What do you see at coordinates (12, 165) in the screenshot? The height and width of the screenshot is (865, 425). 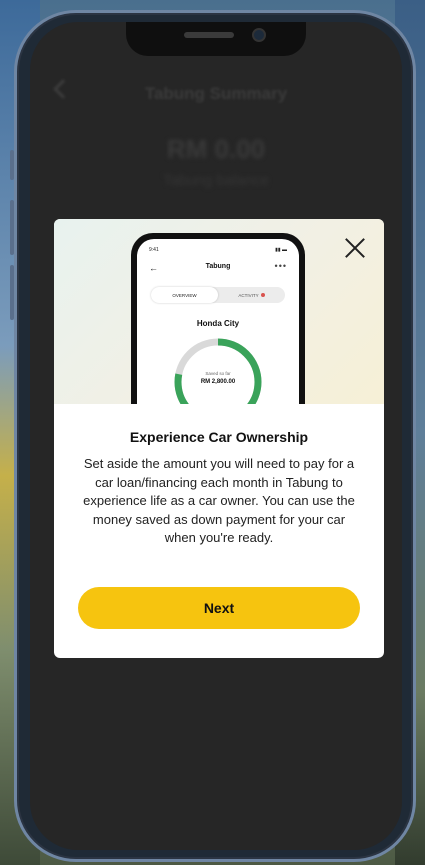 I see `phone-silent-switch` at bounding box center [12, 165].